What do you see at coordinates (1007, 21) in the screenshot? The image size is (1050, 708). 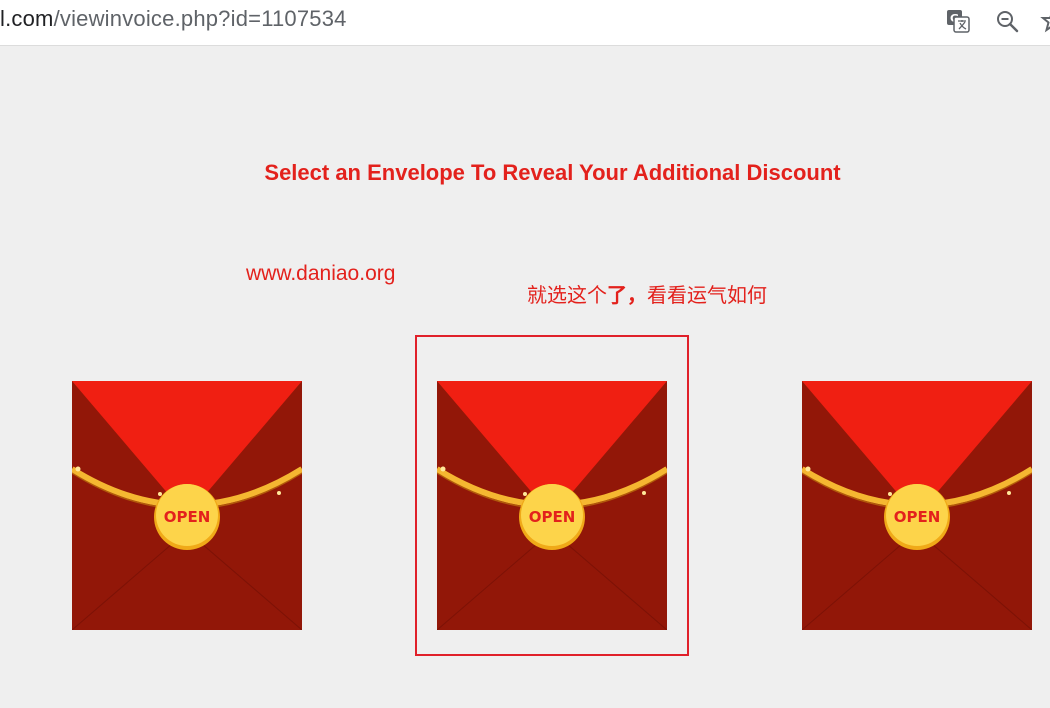 I see `zoom-out-icon` at bounding box center [1007, 21].